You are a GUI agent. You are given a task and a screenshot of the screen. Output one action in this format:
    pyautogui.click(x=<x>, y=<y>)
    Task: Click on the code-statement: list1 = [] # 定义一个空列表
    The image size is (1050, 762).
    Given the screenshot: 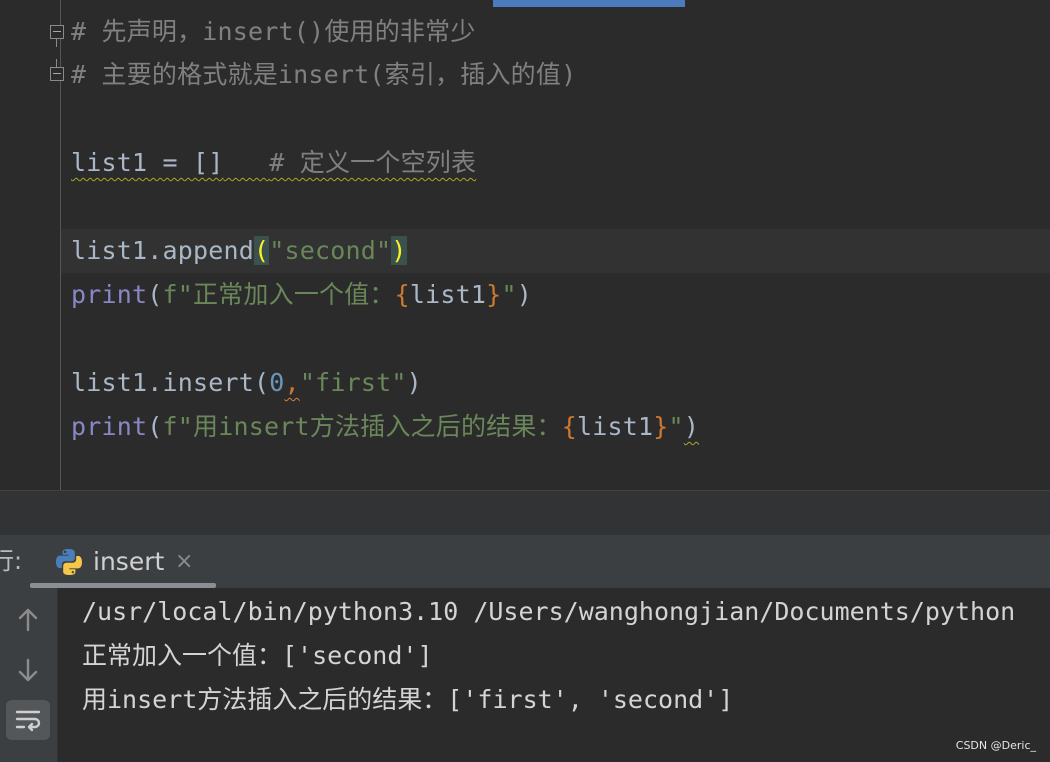 What is the action you would take?
    pyautogui.click(x=273, y=162)
    